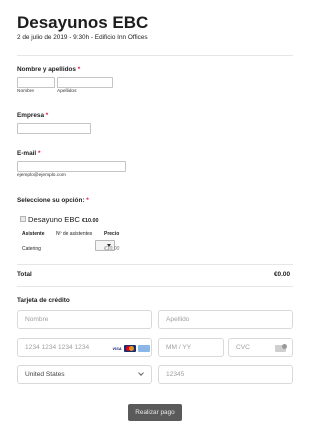 The height and width of the screenshot is (438, 320). What do you see at coordinates (36, 82) in the screenshot?
I see `first-name-input` at bounding box center [36, 82].